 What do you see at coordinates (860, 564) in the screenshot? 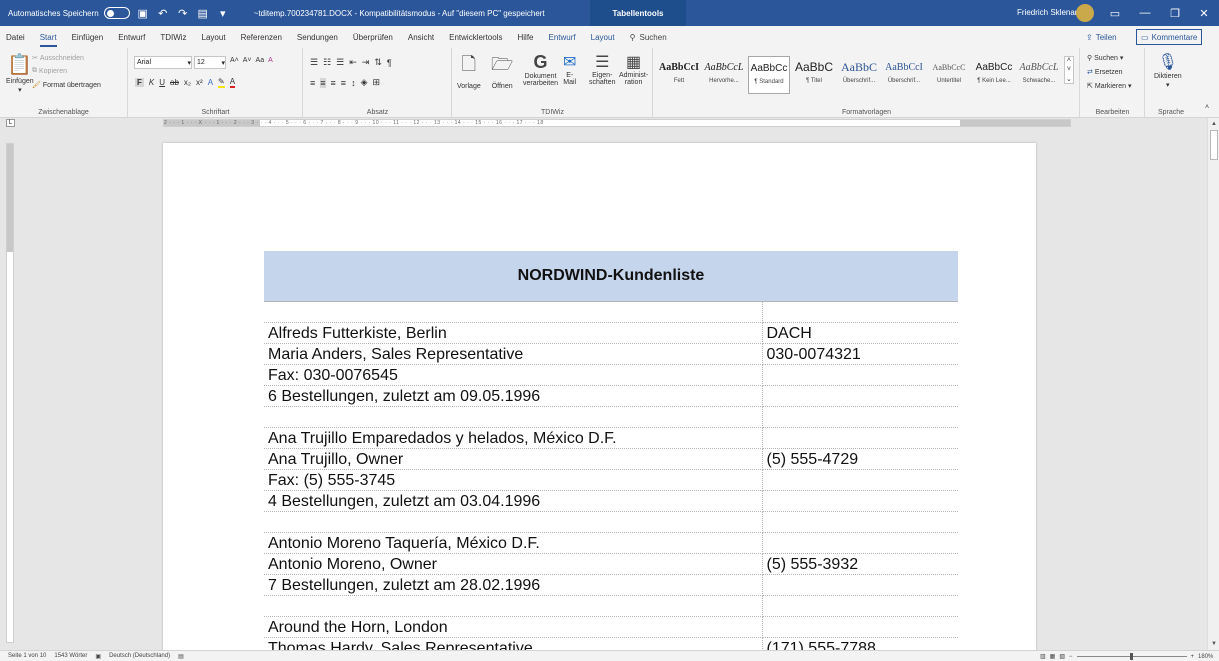
I see `info-cell: (5) 555-3932` at bounding box center [860, 564].